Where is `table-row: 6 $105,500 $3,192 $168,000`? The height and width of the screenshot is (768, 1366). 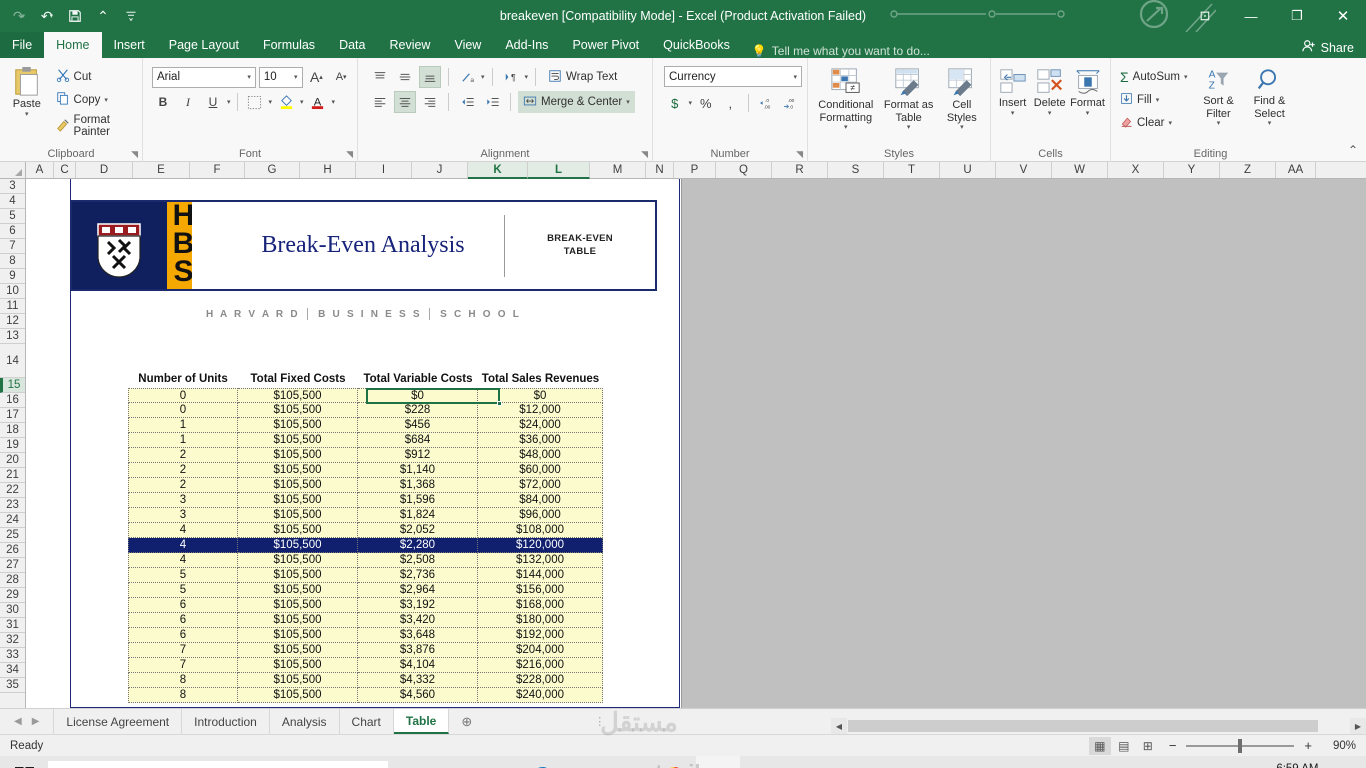
table-row: 6 $105,500 $3,192 $168,000 is located at coordinates (365, 605).